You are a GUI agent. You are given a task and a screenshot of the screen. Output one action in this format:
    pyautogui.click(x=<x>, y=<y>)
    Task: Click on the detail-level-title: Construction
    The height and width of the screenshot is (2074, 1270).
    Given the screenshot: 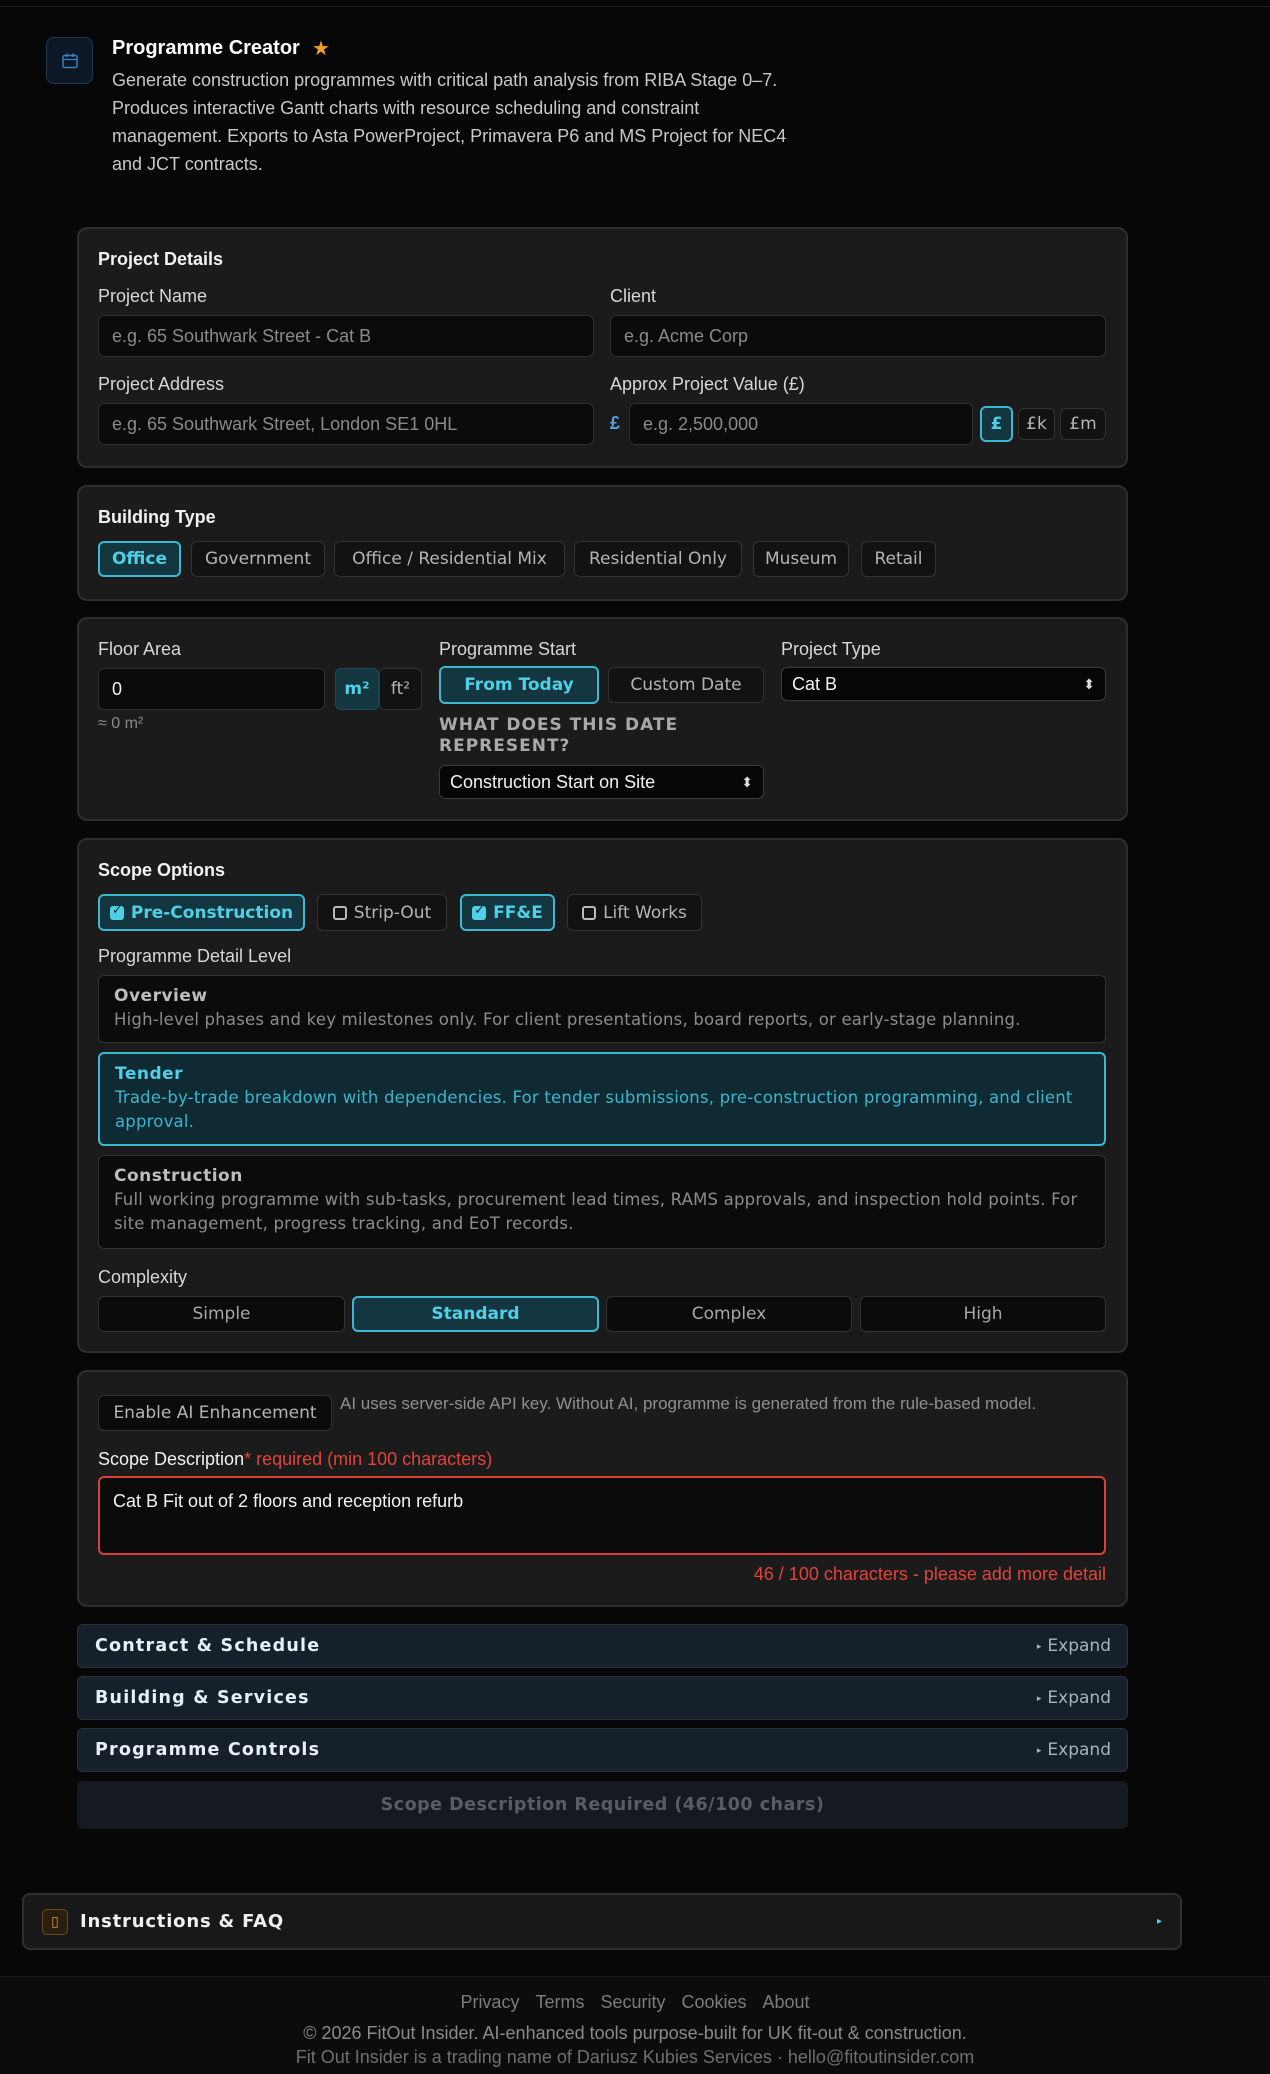 What is the action you would take?
    pyautogui.click(x=178, y=1176)
    